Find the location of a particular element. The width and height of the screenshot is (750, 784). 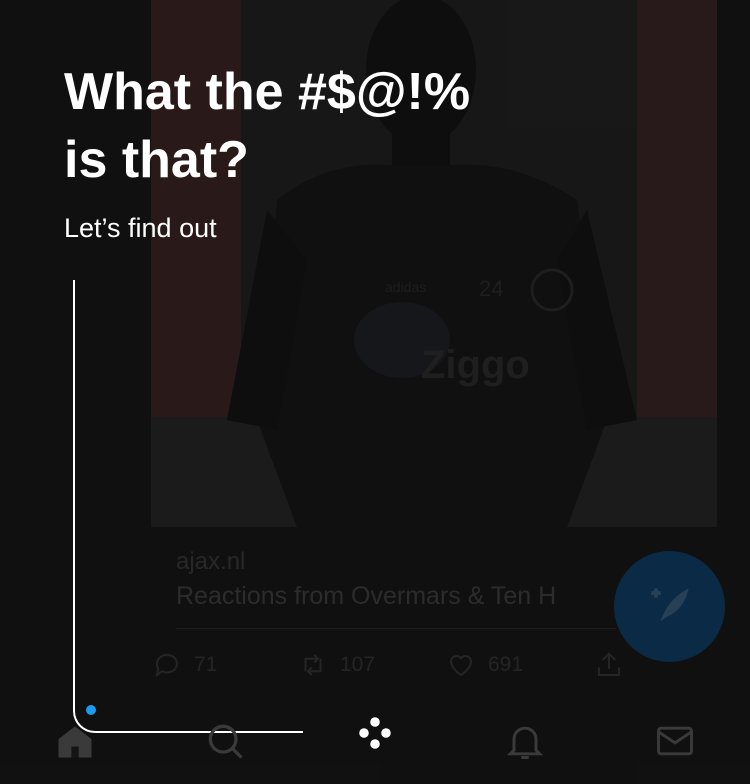

onboarding-subtitle: Let’s find out is located at coordinates (140, 228).